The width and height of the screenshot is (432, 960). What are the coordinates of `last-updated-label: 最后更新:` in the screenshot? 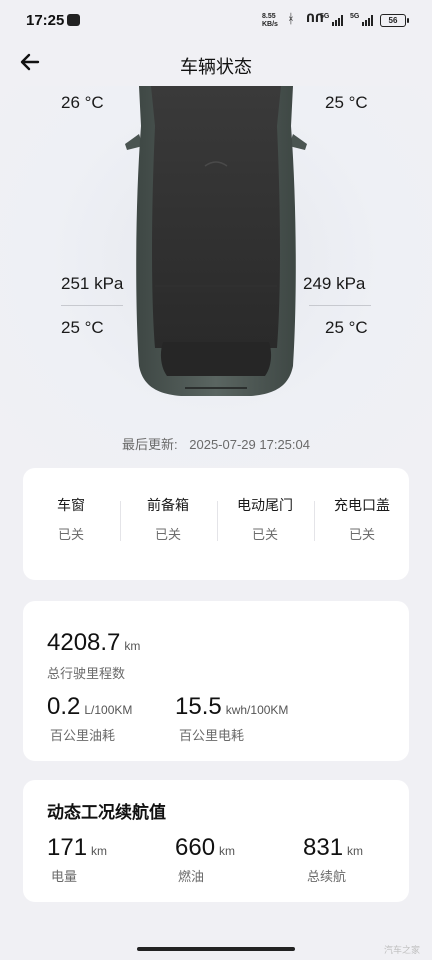 It's located at (150, 444).